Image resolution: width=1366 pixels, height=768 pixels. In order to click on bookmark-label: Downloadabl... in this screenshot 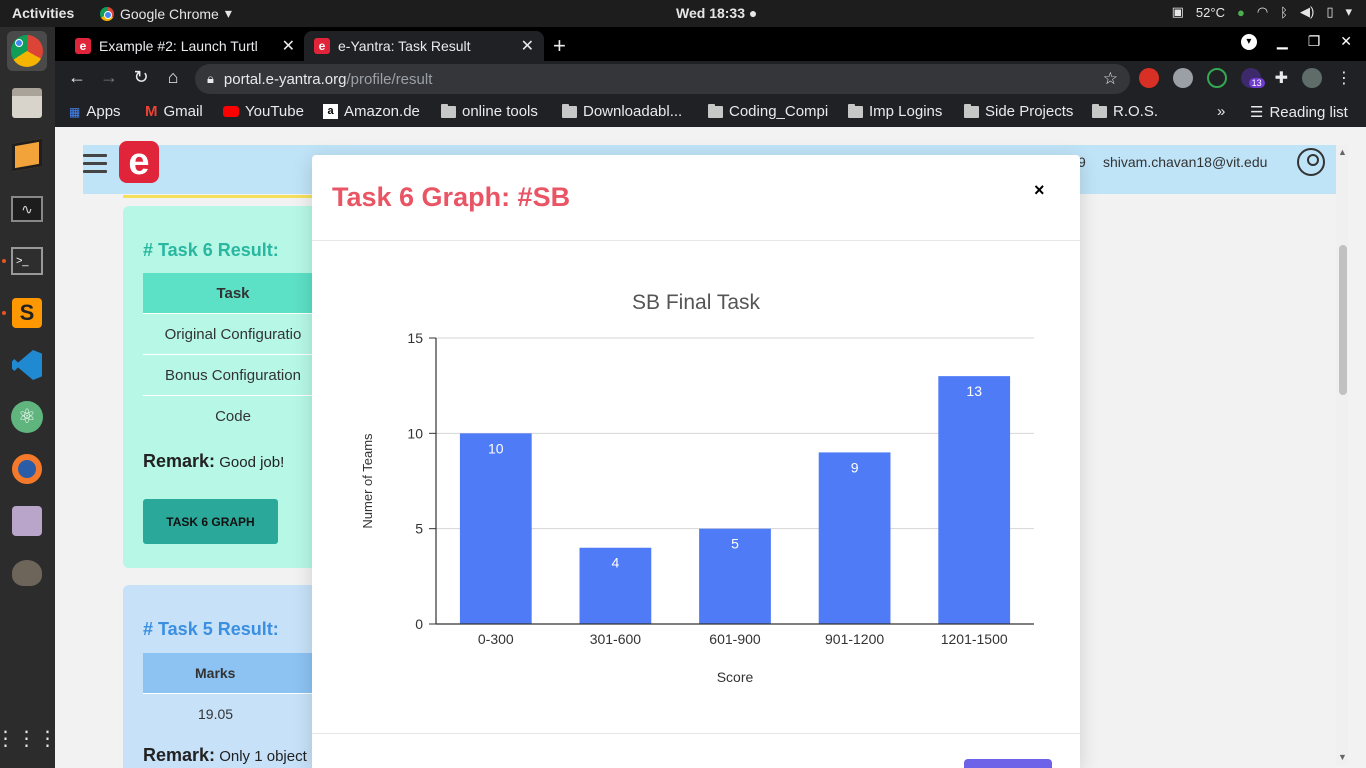, I will do `click(633, 111)`.